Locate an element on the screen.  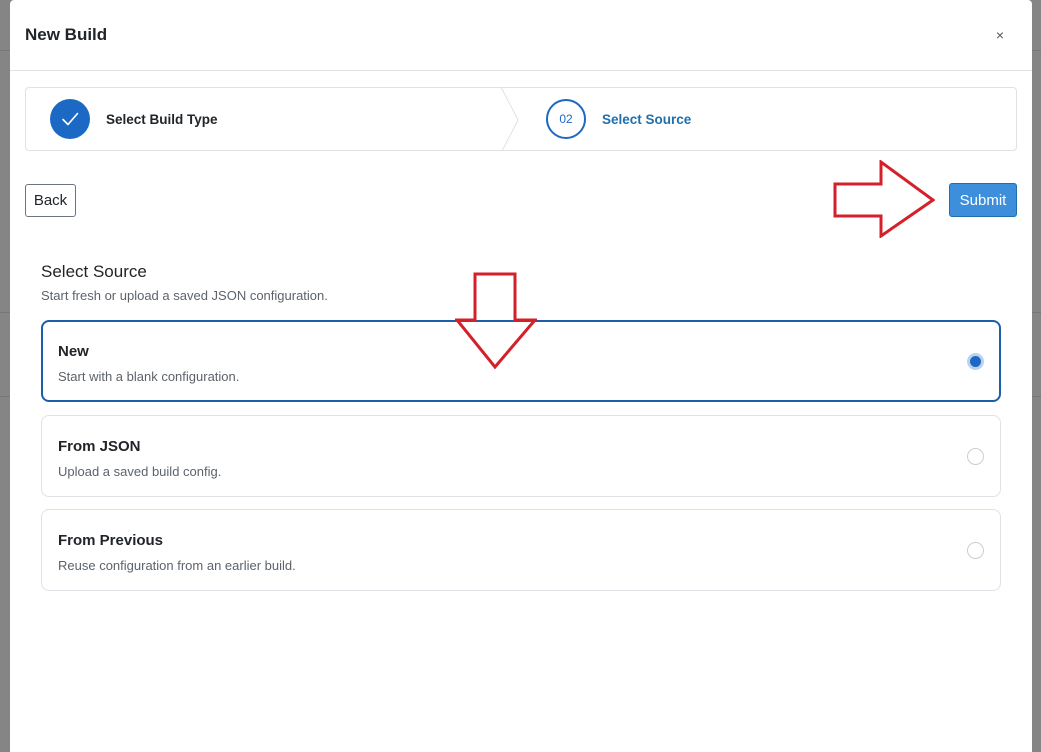
section-title: Select Source is located at coordinates (94, 271).